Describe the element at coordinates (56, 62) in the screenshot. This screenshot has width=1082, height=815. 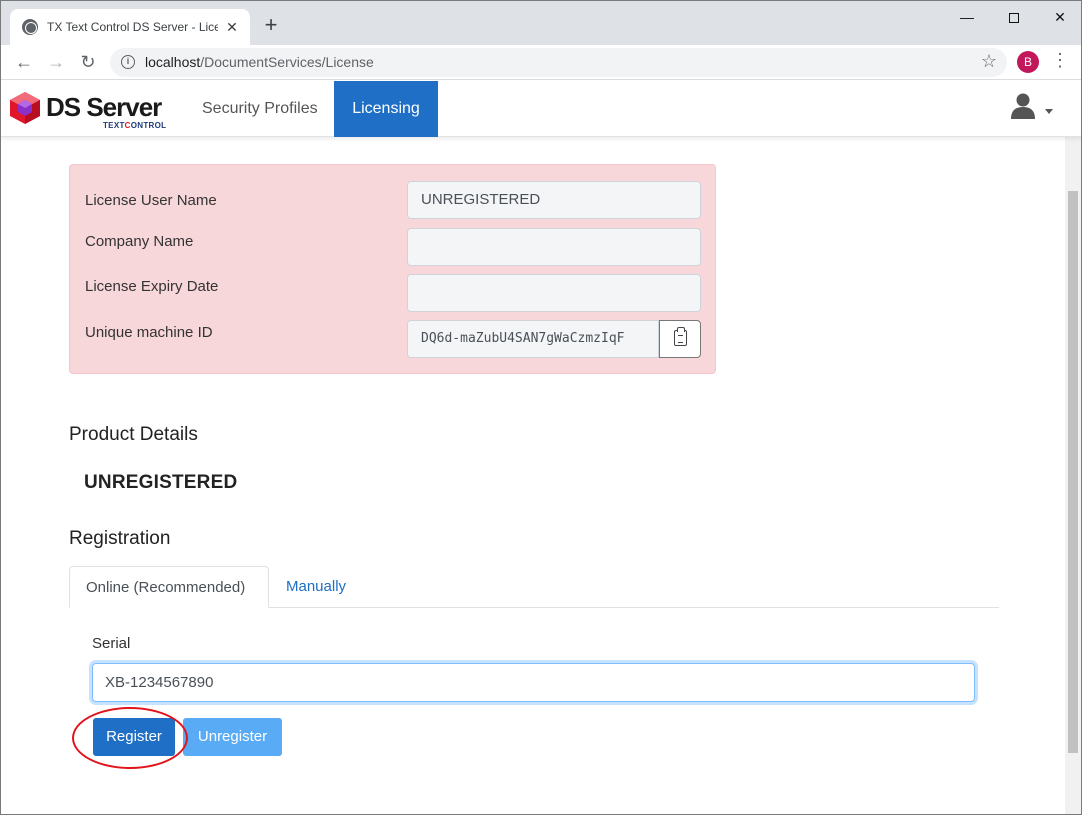
I see `forward-button: →` at that location.